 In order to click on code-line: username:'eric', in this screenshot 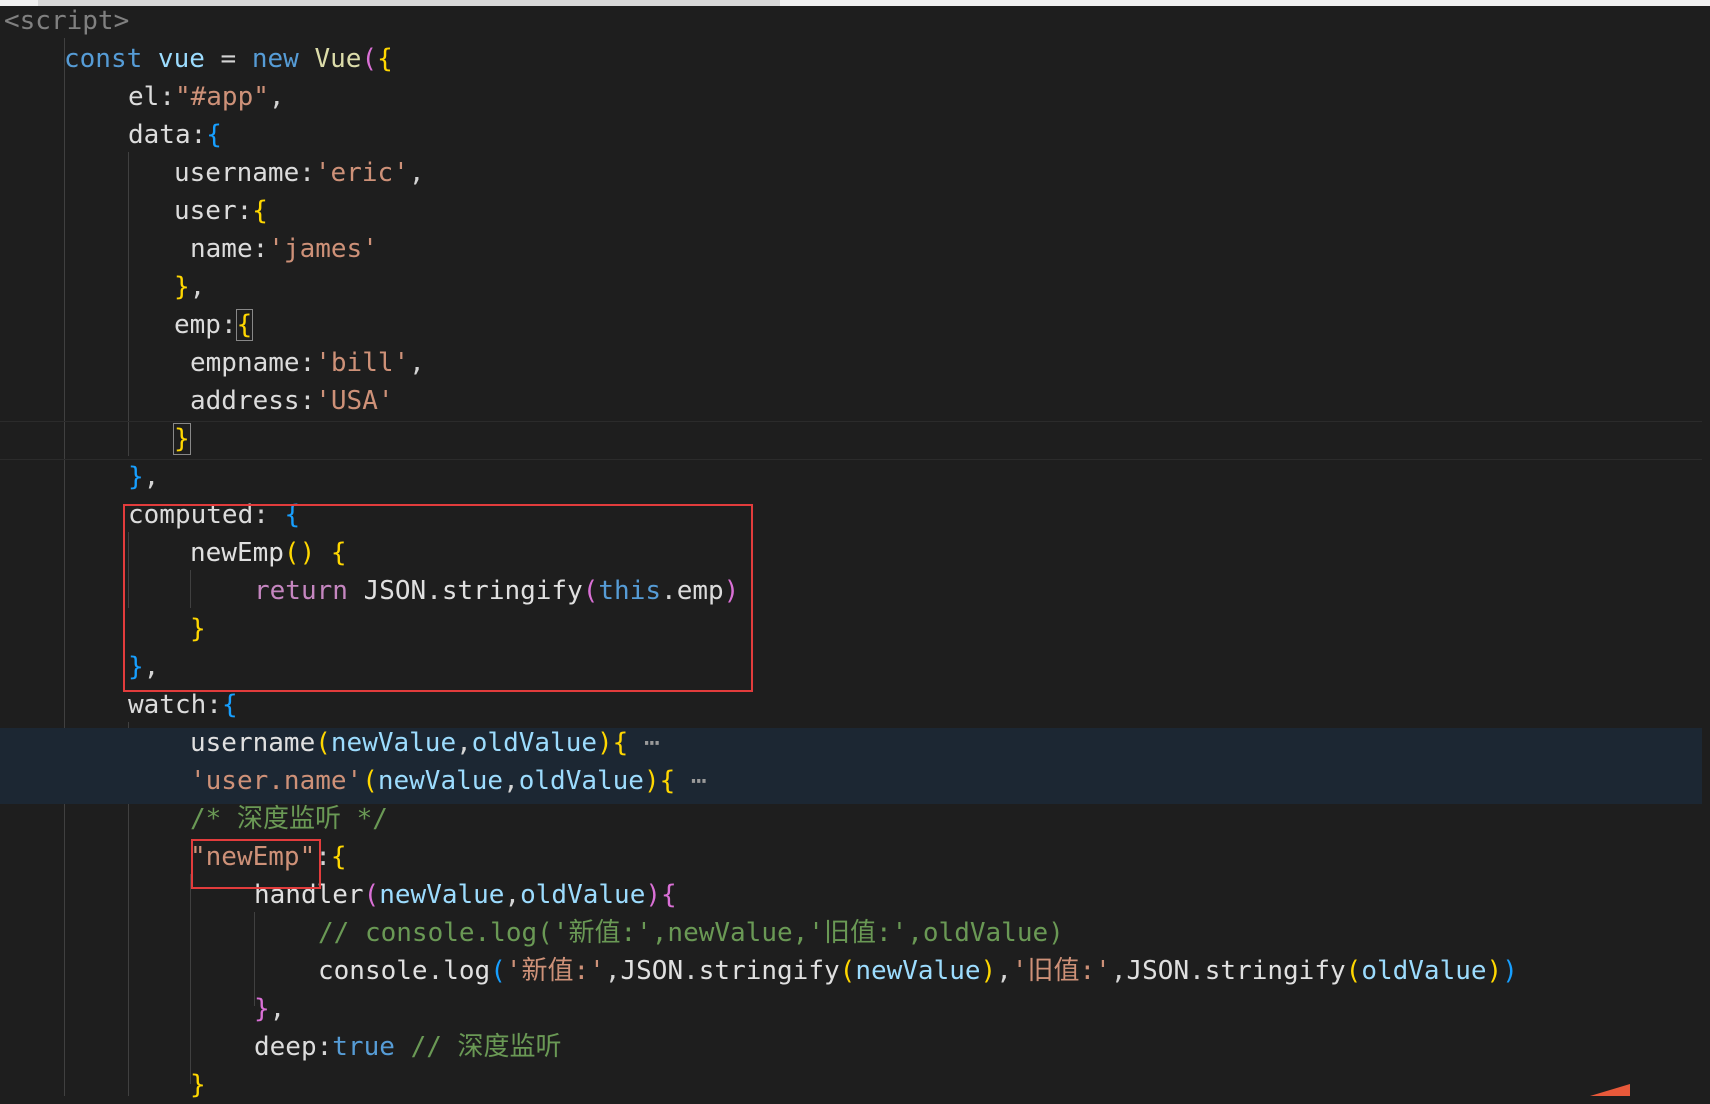, I will do `click(299, 173)`.